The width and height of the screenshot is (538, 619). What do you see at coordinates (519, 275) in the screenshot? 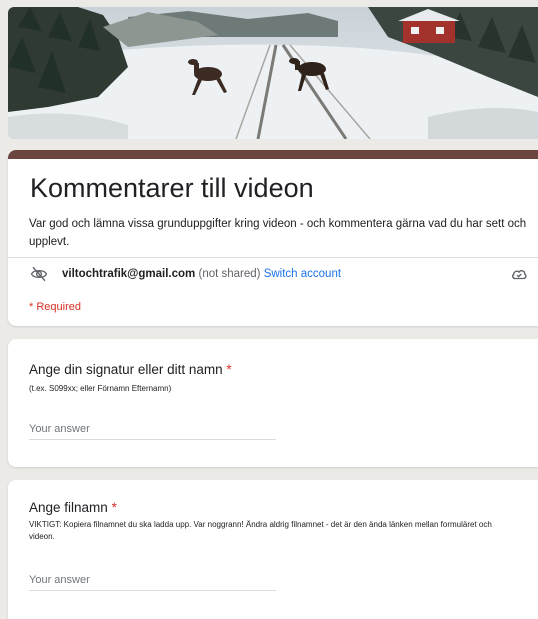
I see `cloud-status-icon` at bounding box center [519, 275].